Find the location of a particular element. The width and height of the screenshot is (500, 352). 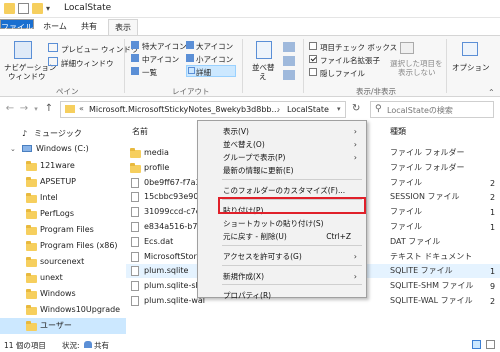

properties-icon is located at coordinates (23, 8).